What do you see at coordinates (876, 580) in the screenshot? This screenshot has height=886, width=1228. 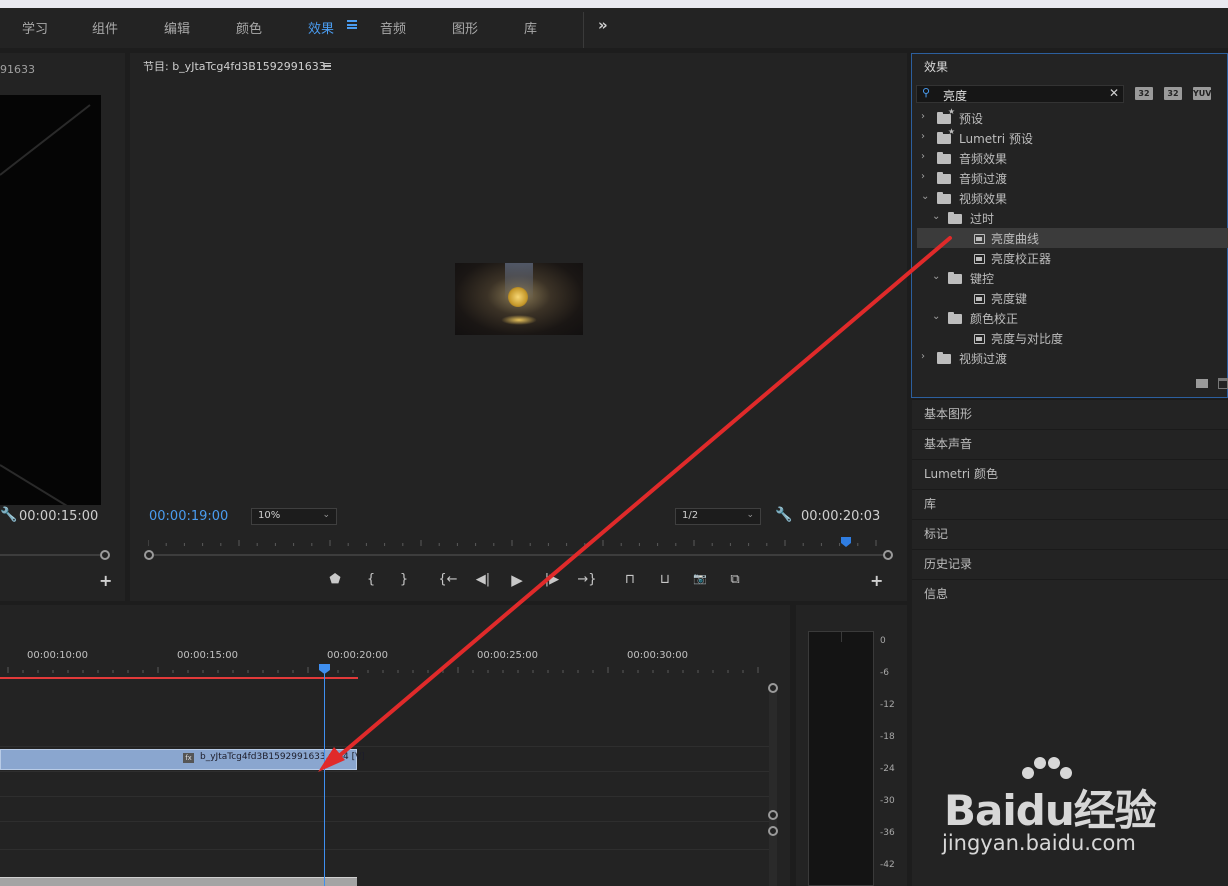 I see `program-add-button: +` at bounding box center [876, 580].